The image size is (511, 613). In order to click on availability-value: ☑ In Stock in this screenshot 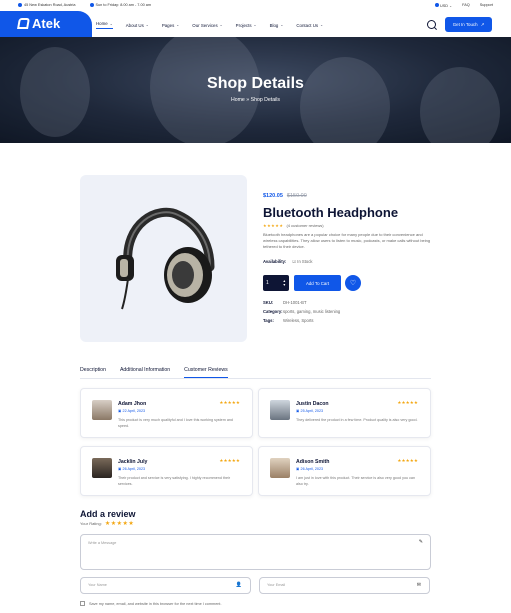, I will do `click(302, 261)`.